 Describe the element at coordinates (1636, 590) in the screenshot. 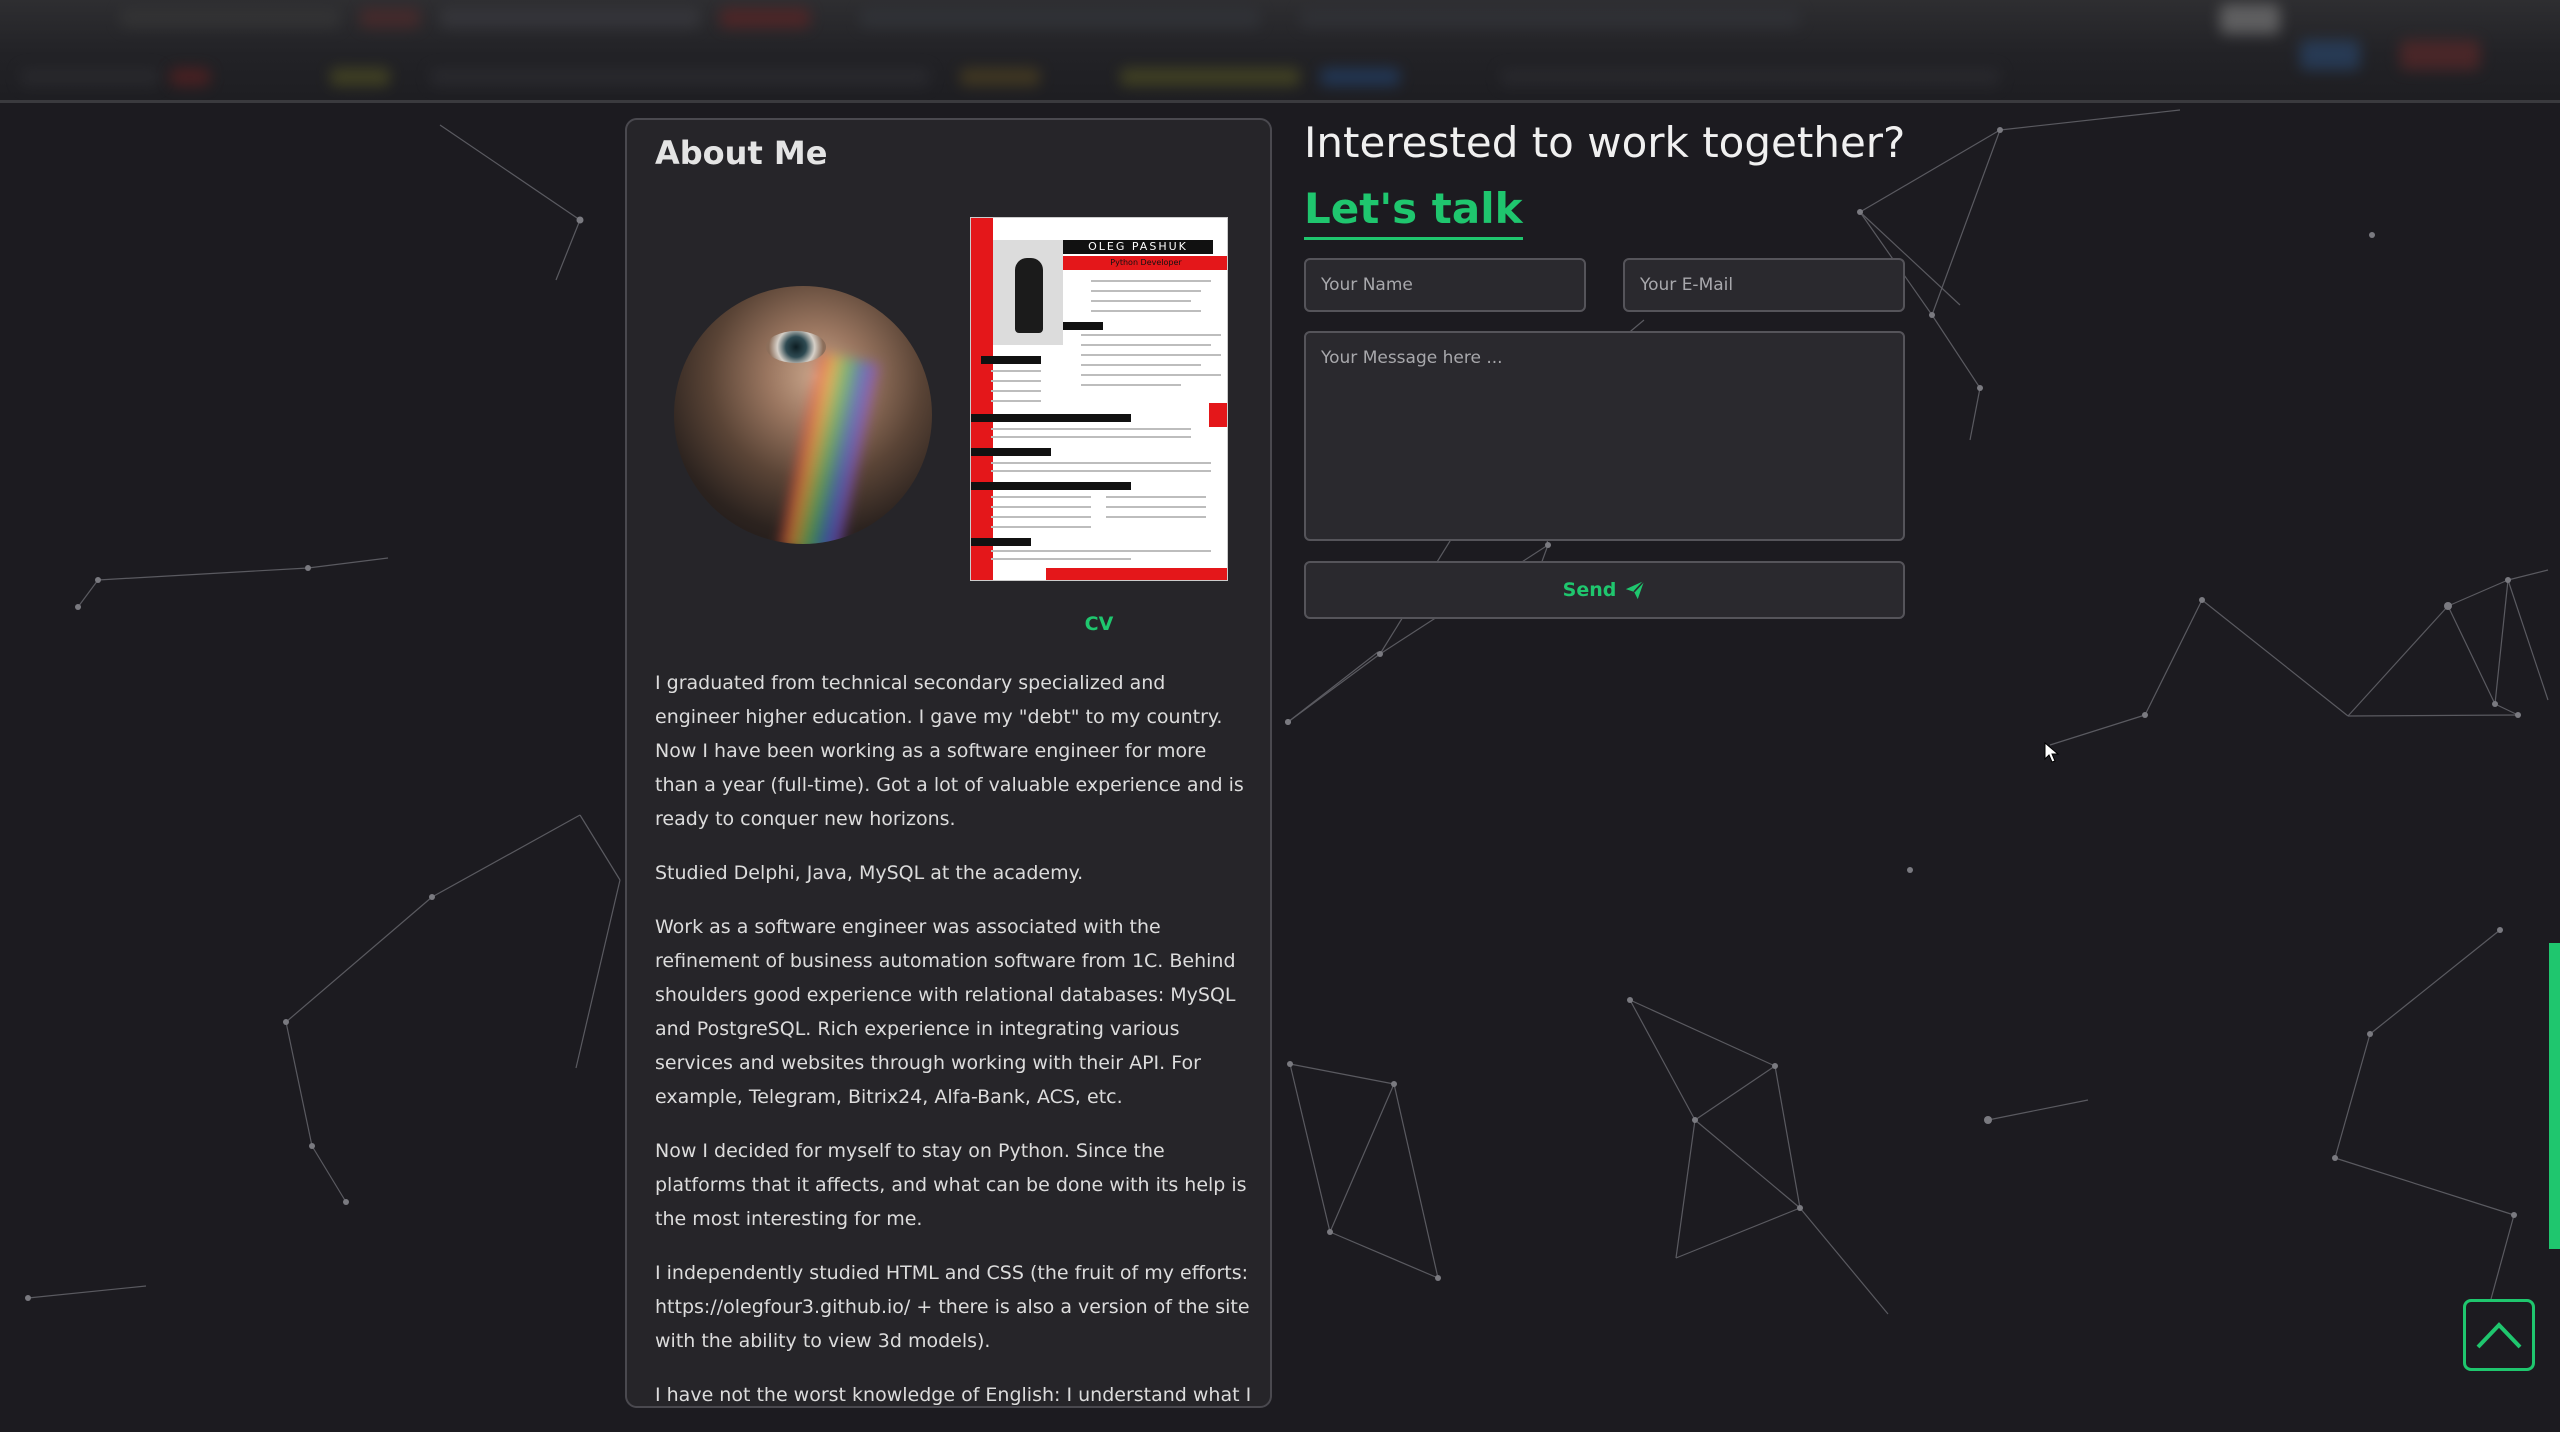

I see `paper-plane-icon` at that location.